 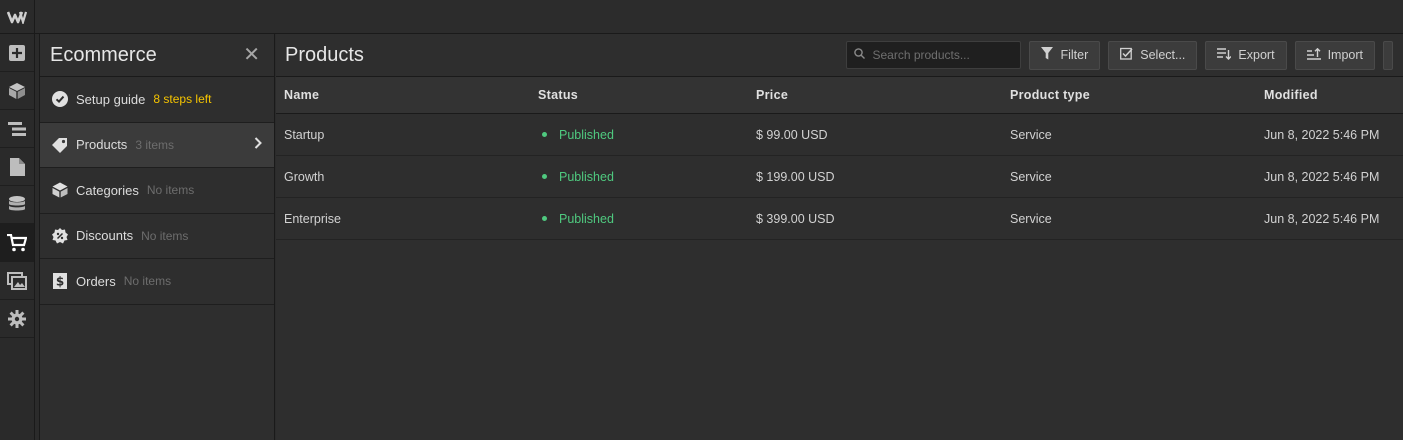 I want to click on assets-images-icon, so click(x=17, y=281).